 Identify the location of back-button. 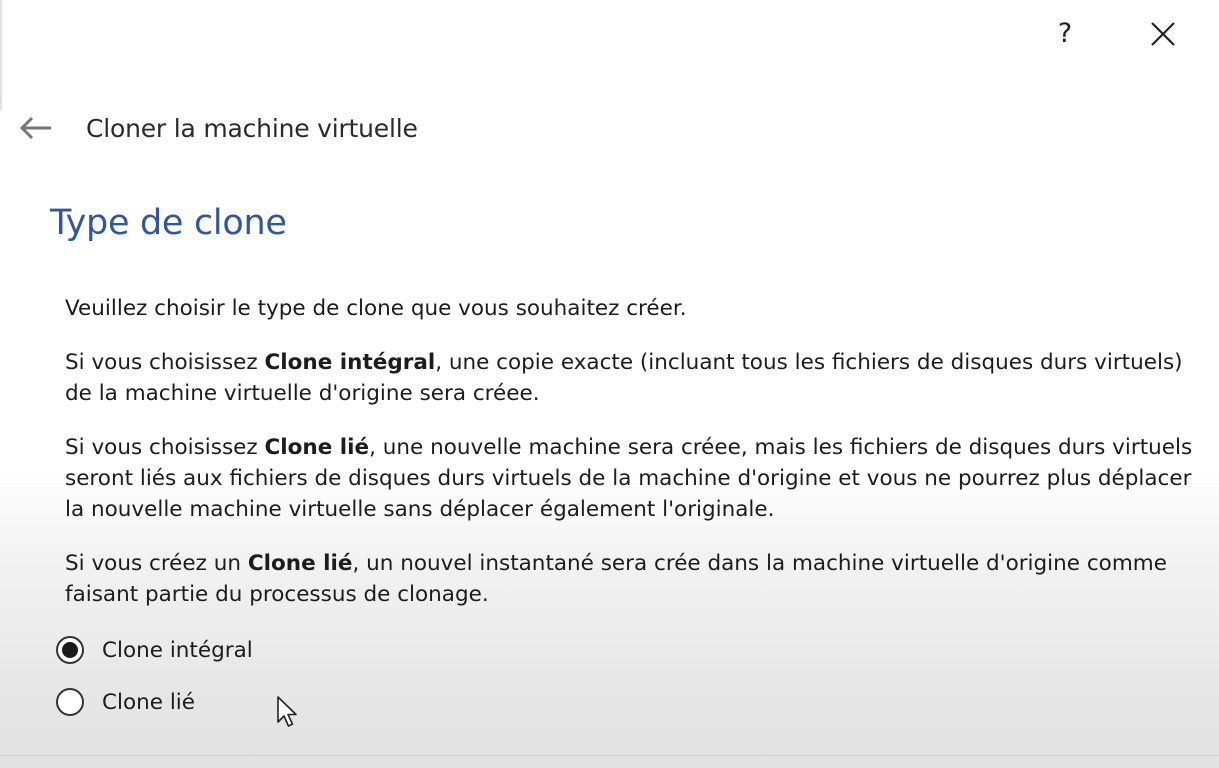
(36, 128).